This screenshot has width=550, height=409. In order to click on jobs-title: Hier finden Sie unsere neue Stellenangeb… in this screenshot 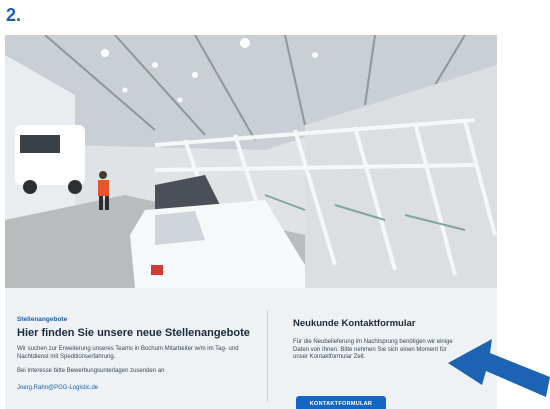, I will do `click(133, 333)`.